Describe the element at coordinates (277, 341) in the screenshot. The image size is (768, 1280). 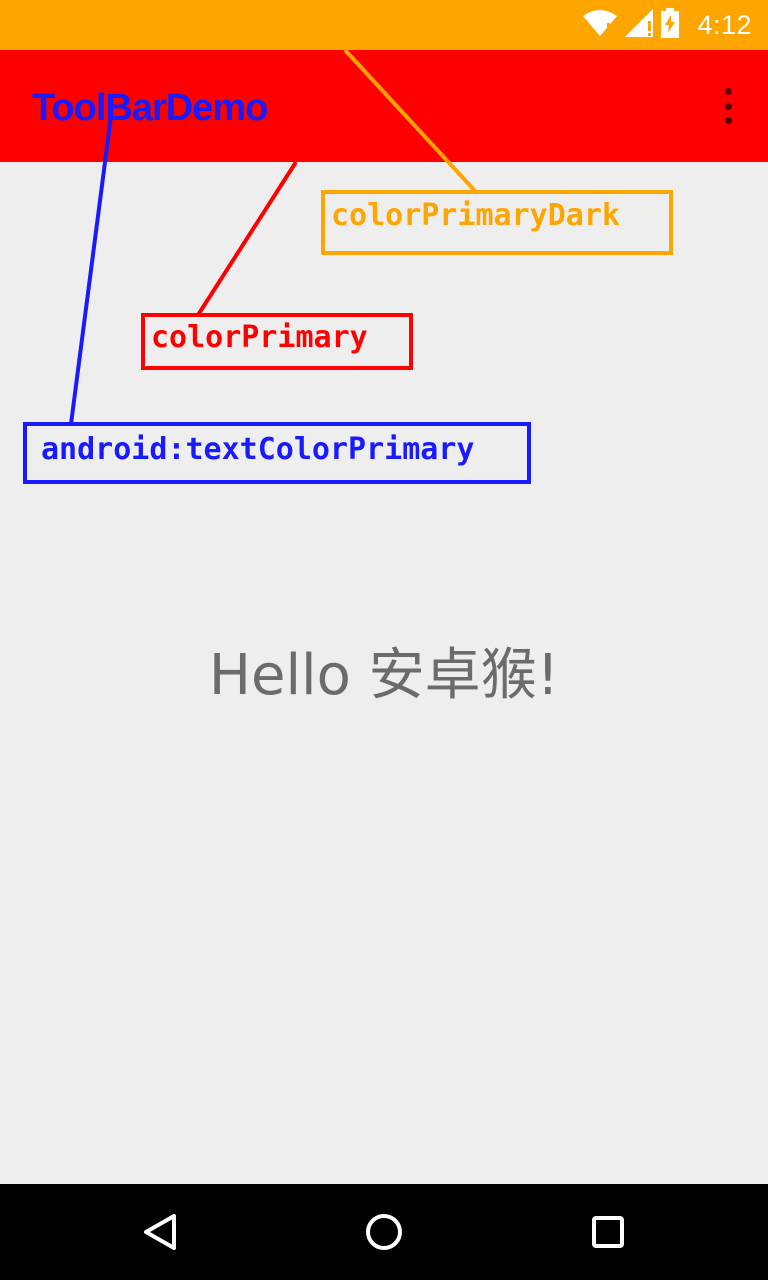
I see `color-primary-label: colorPrimary` at that location.